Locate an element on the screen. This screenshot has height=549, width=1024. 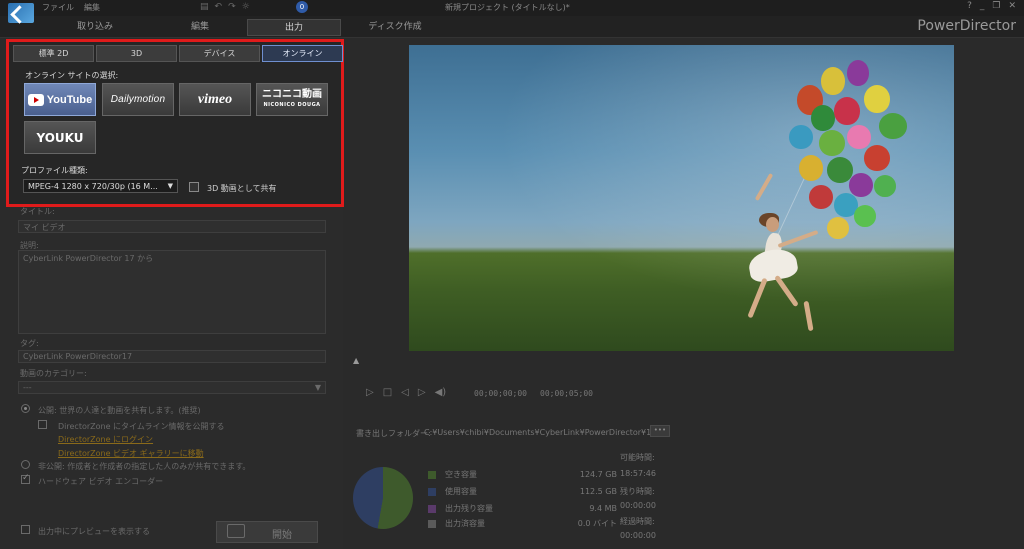
dailymotion-logo: Dailymotion is located at coordinates (138, 99).